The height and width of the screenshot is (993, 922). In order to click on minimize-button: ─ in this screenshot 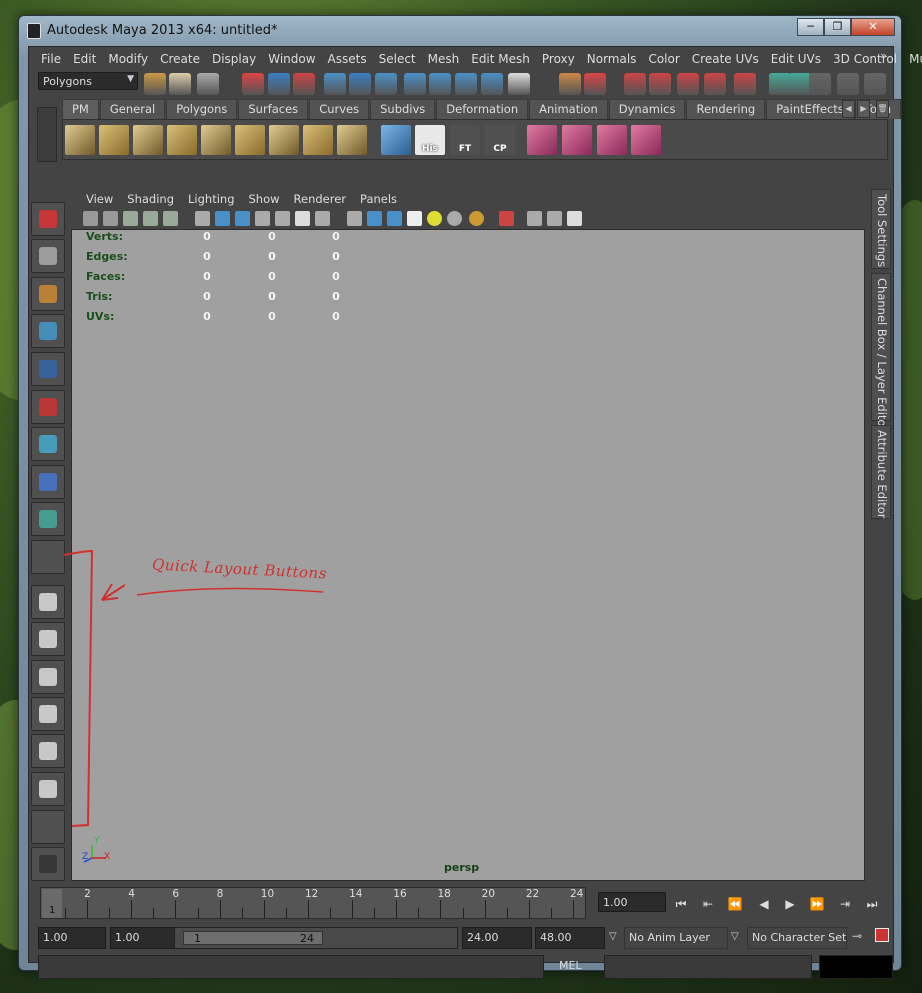, I will do `click(810, 27)`.